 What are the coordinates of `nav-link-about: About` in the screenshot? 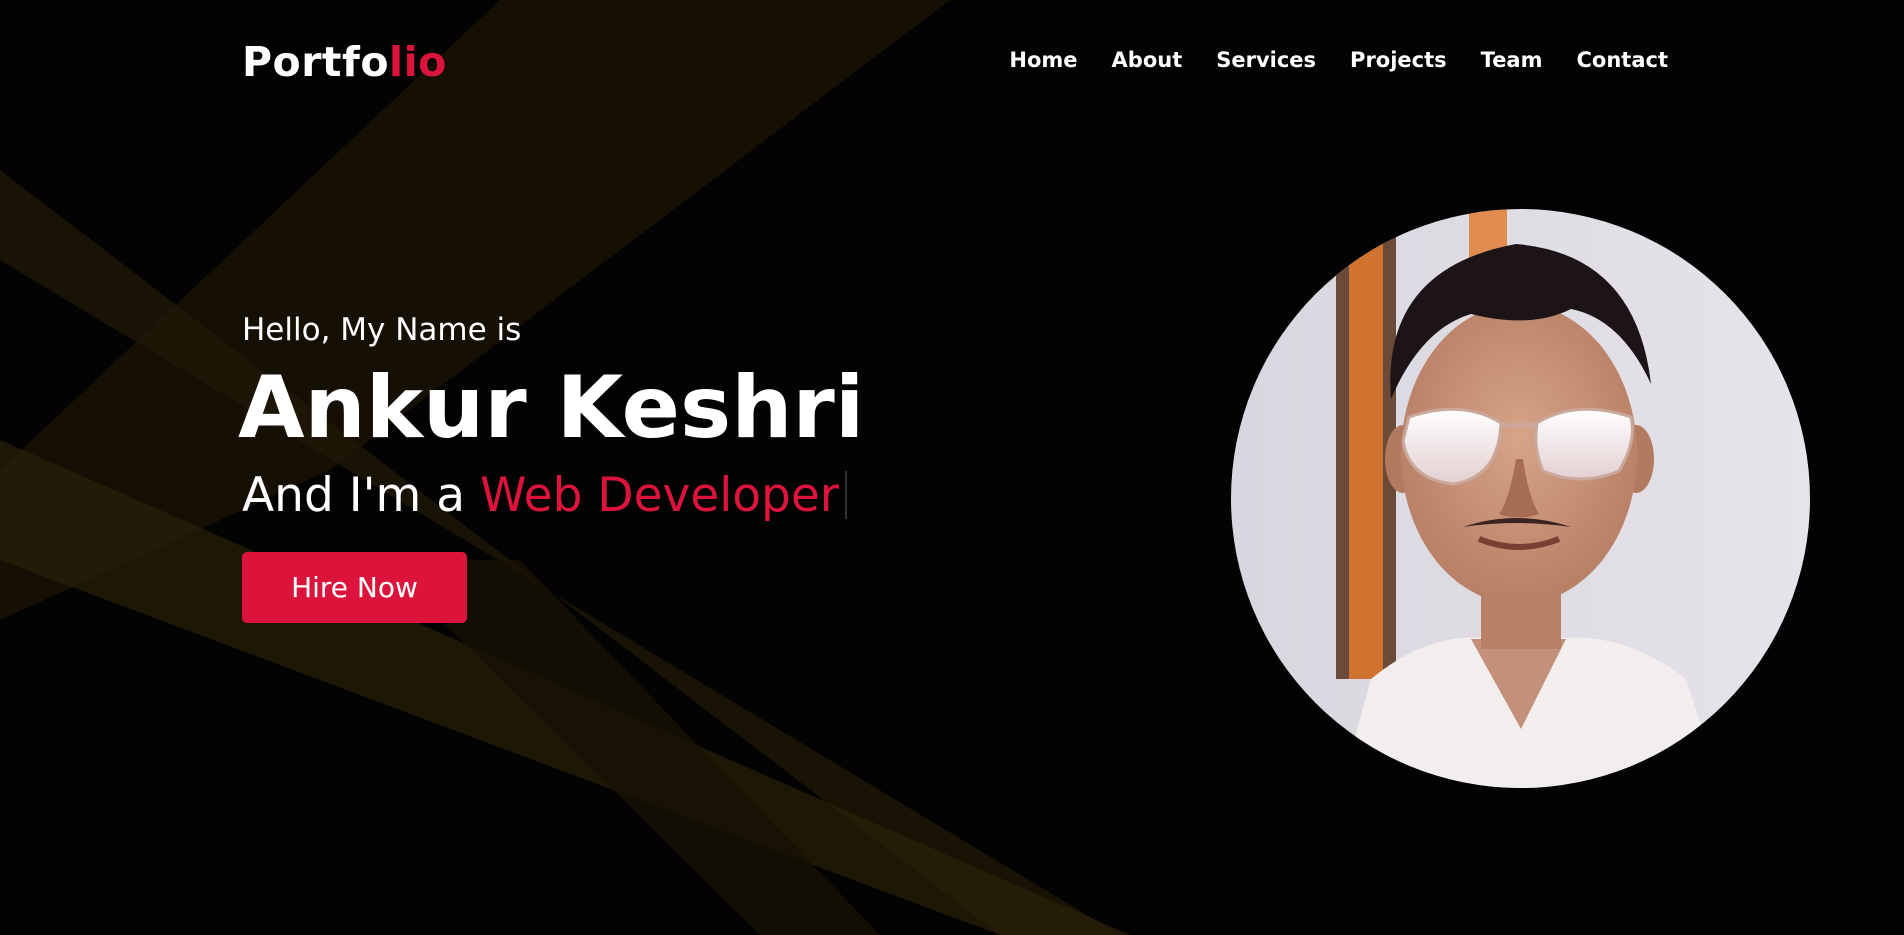 It's located at (1147, 60).